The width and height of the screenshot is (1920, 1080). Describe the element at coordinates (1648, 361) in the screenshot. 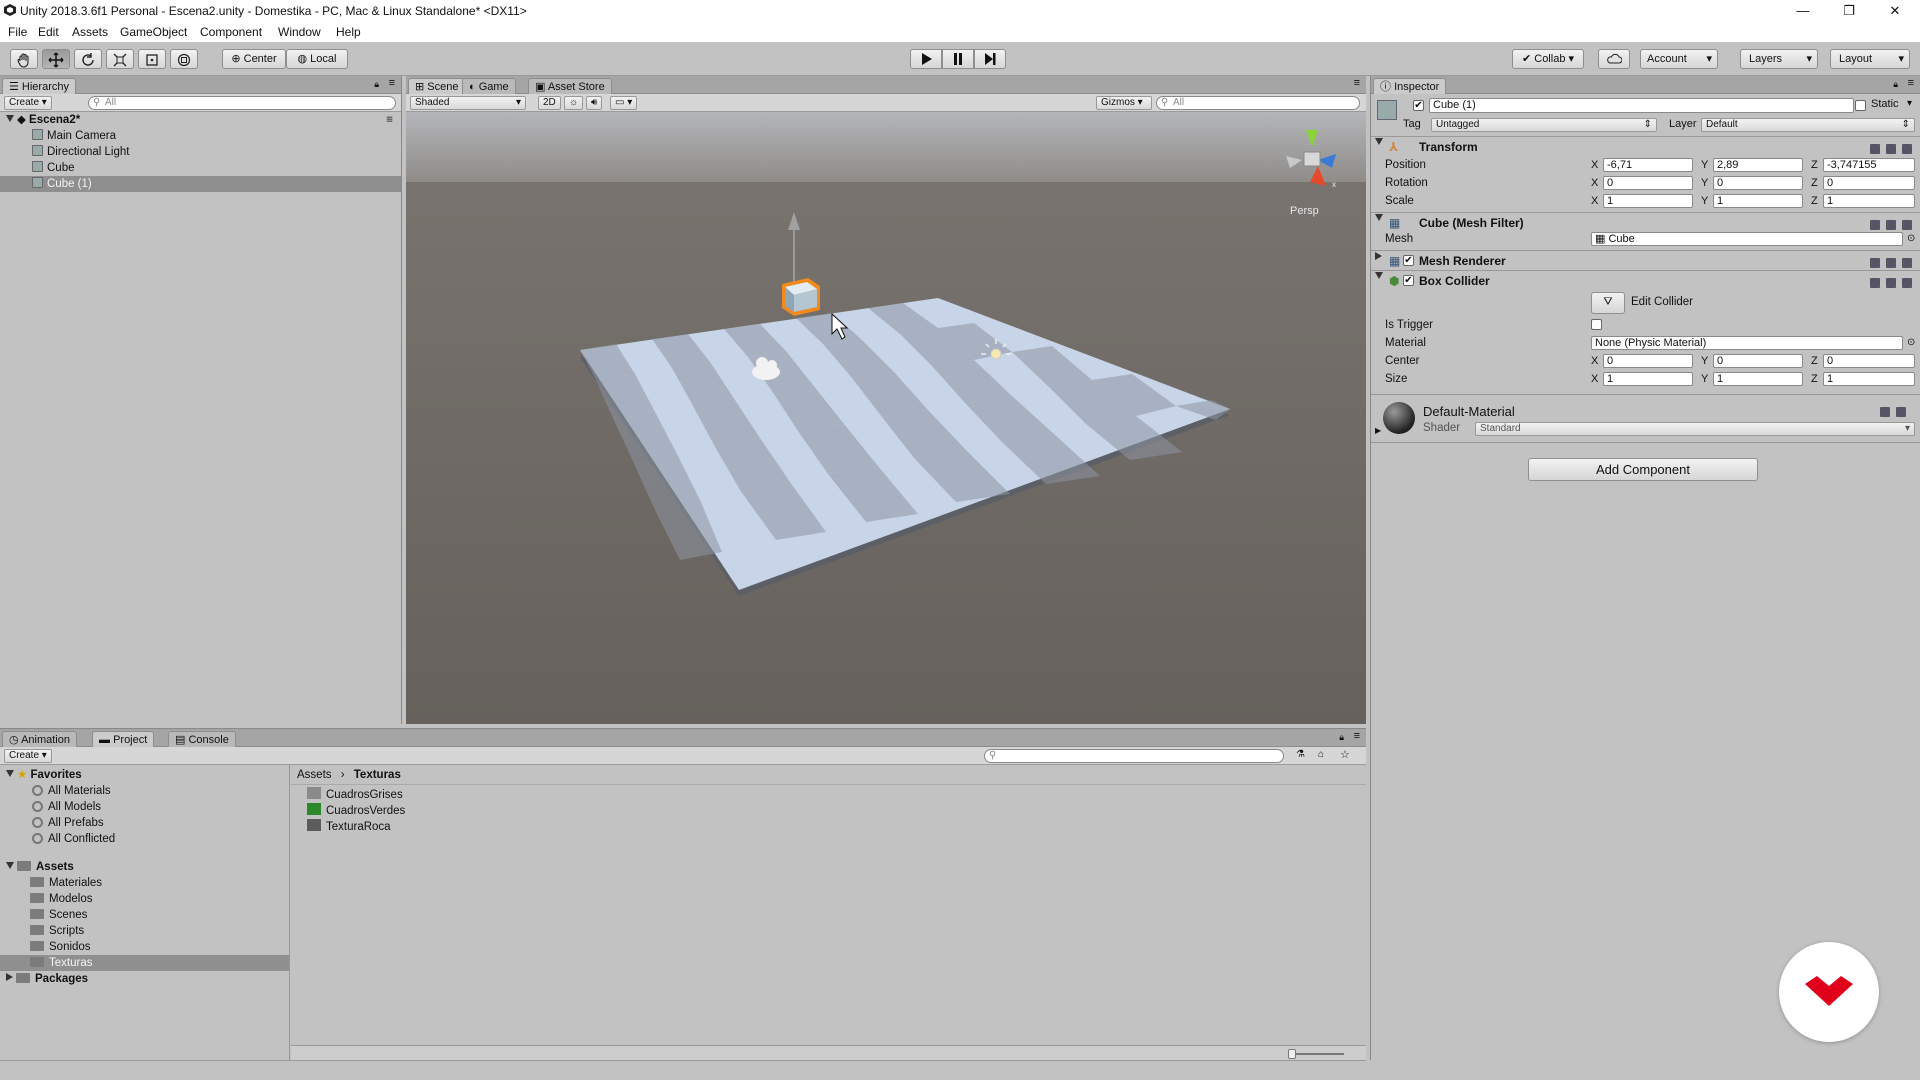

I see `center-x-field: 0` at that location.